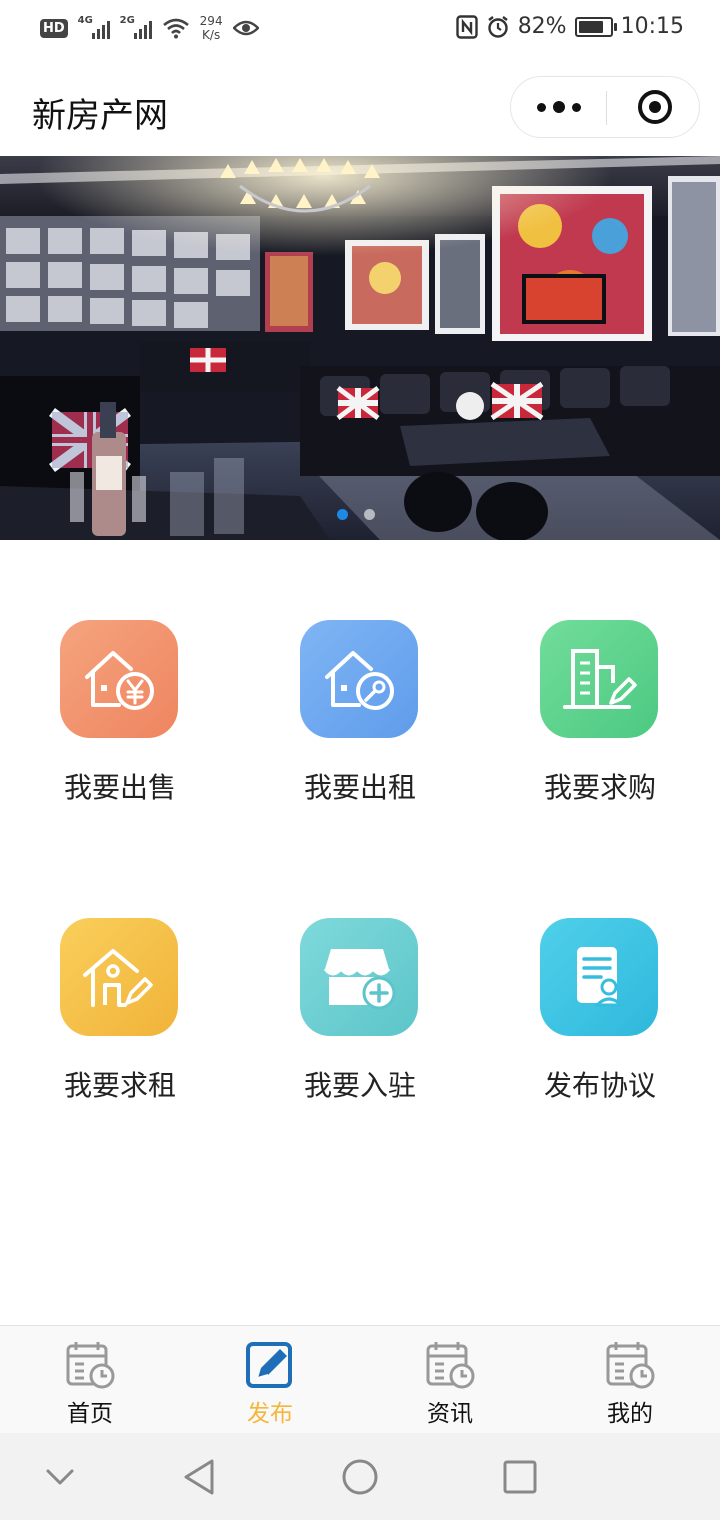  I want to click on capsule-divider, so click(606, 108).